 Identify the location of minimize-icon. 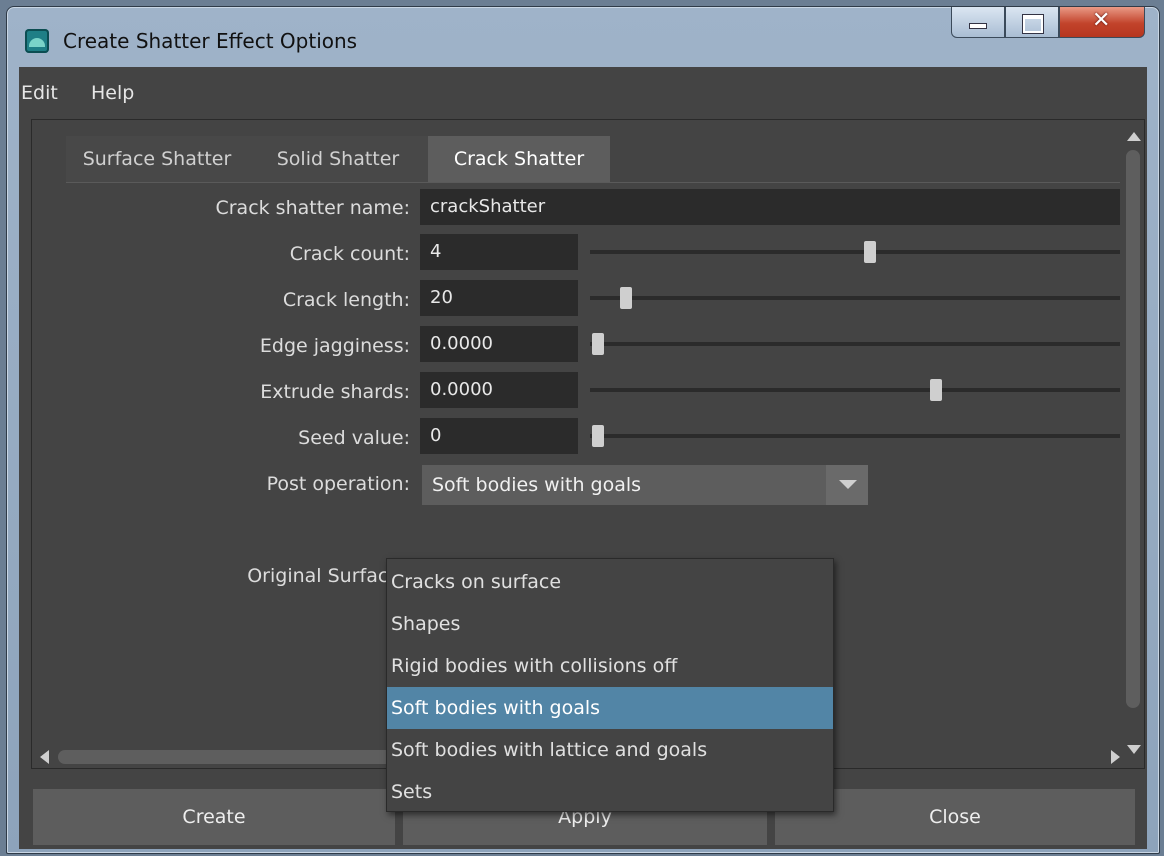
(978, 26).